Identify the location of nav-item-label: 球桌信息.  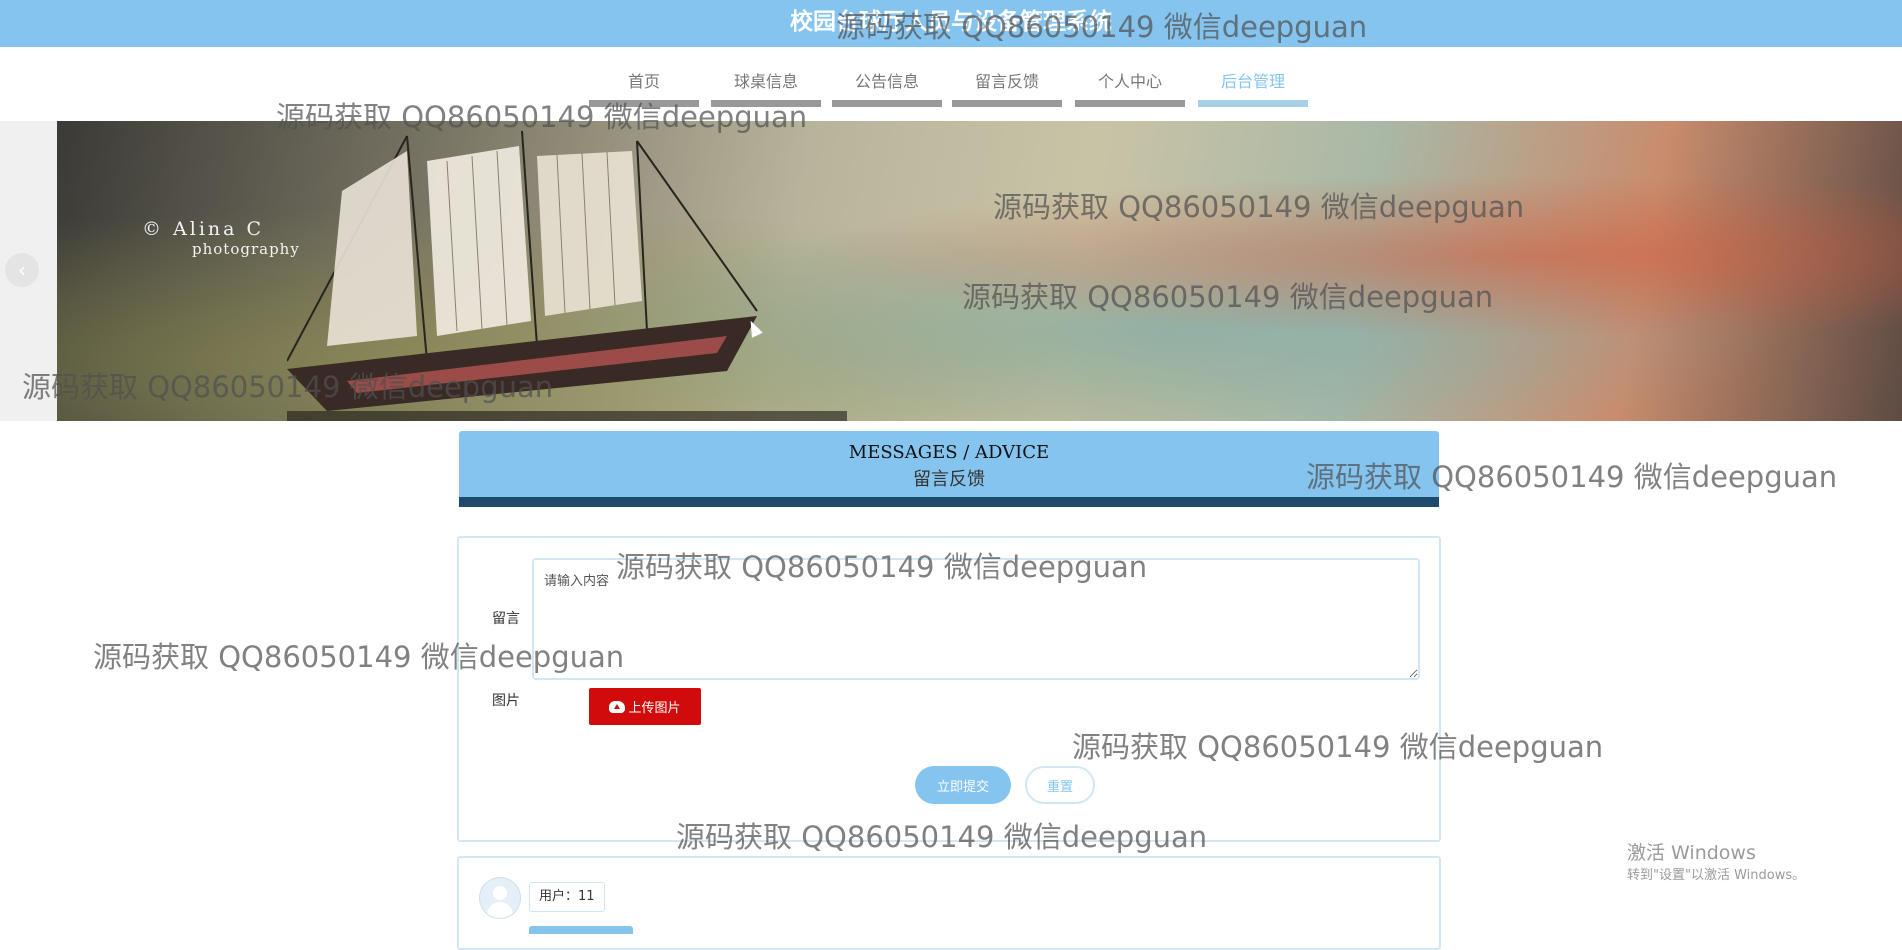
(765, 81).